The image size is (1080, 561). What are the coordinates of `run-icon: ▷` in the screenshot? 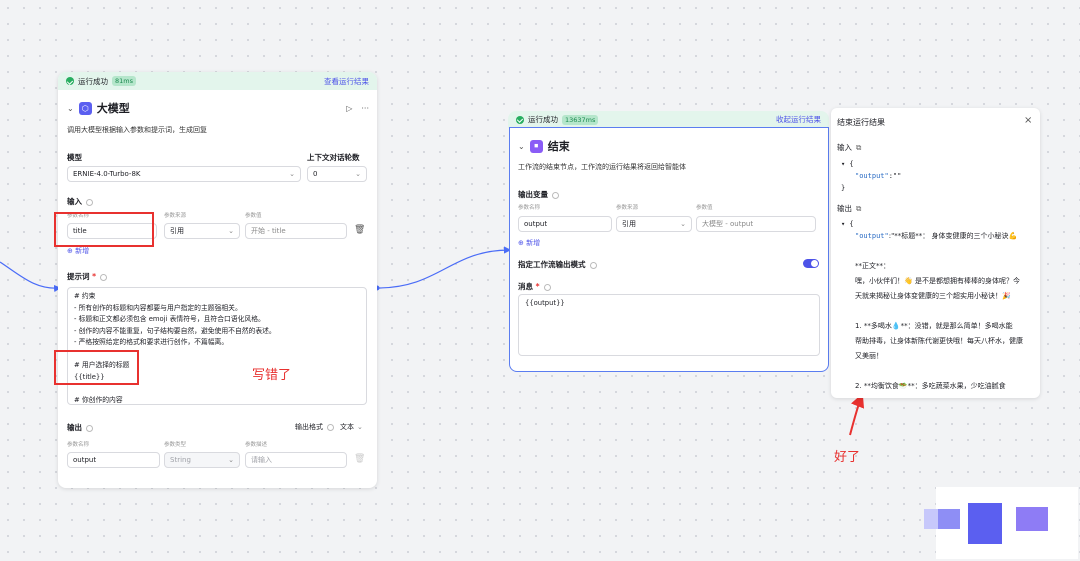 It's located at (349, 108).